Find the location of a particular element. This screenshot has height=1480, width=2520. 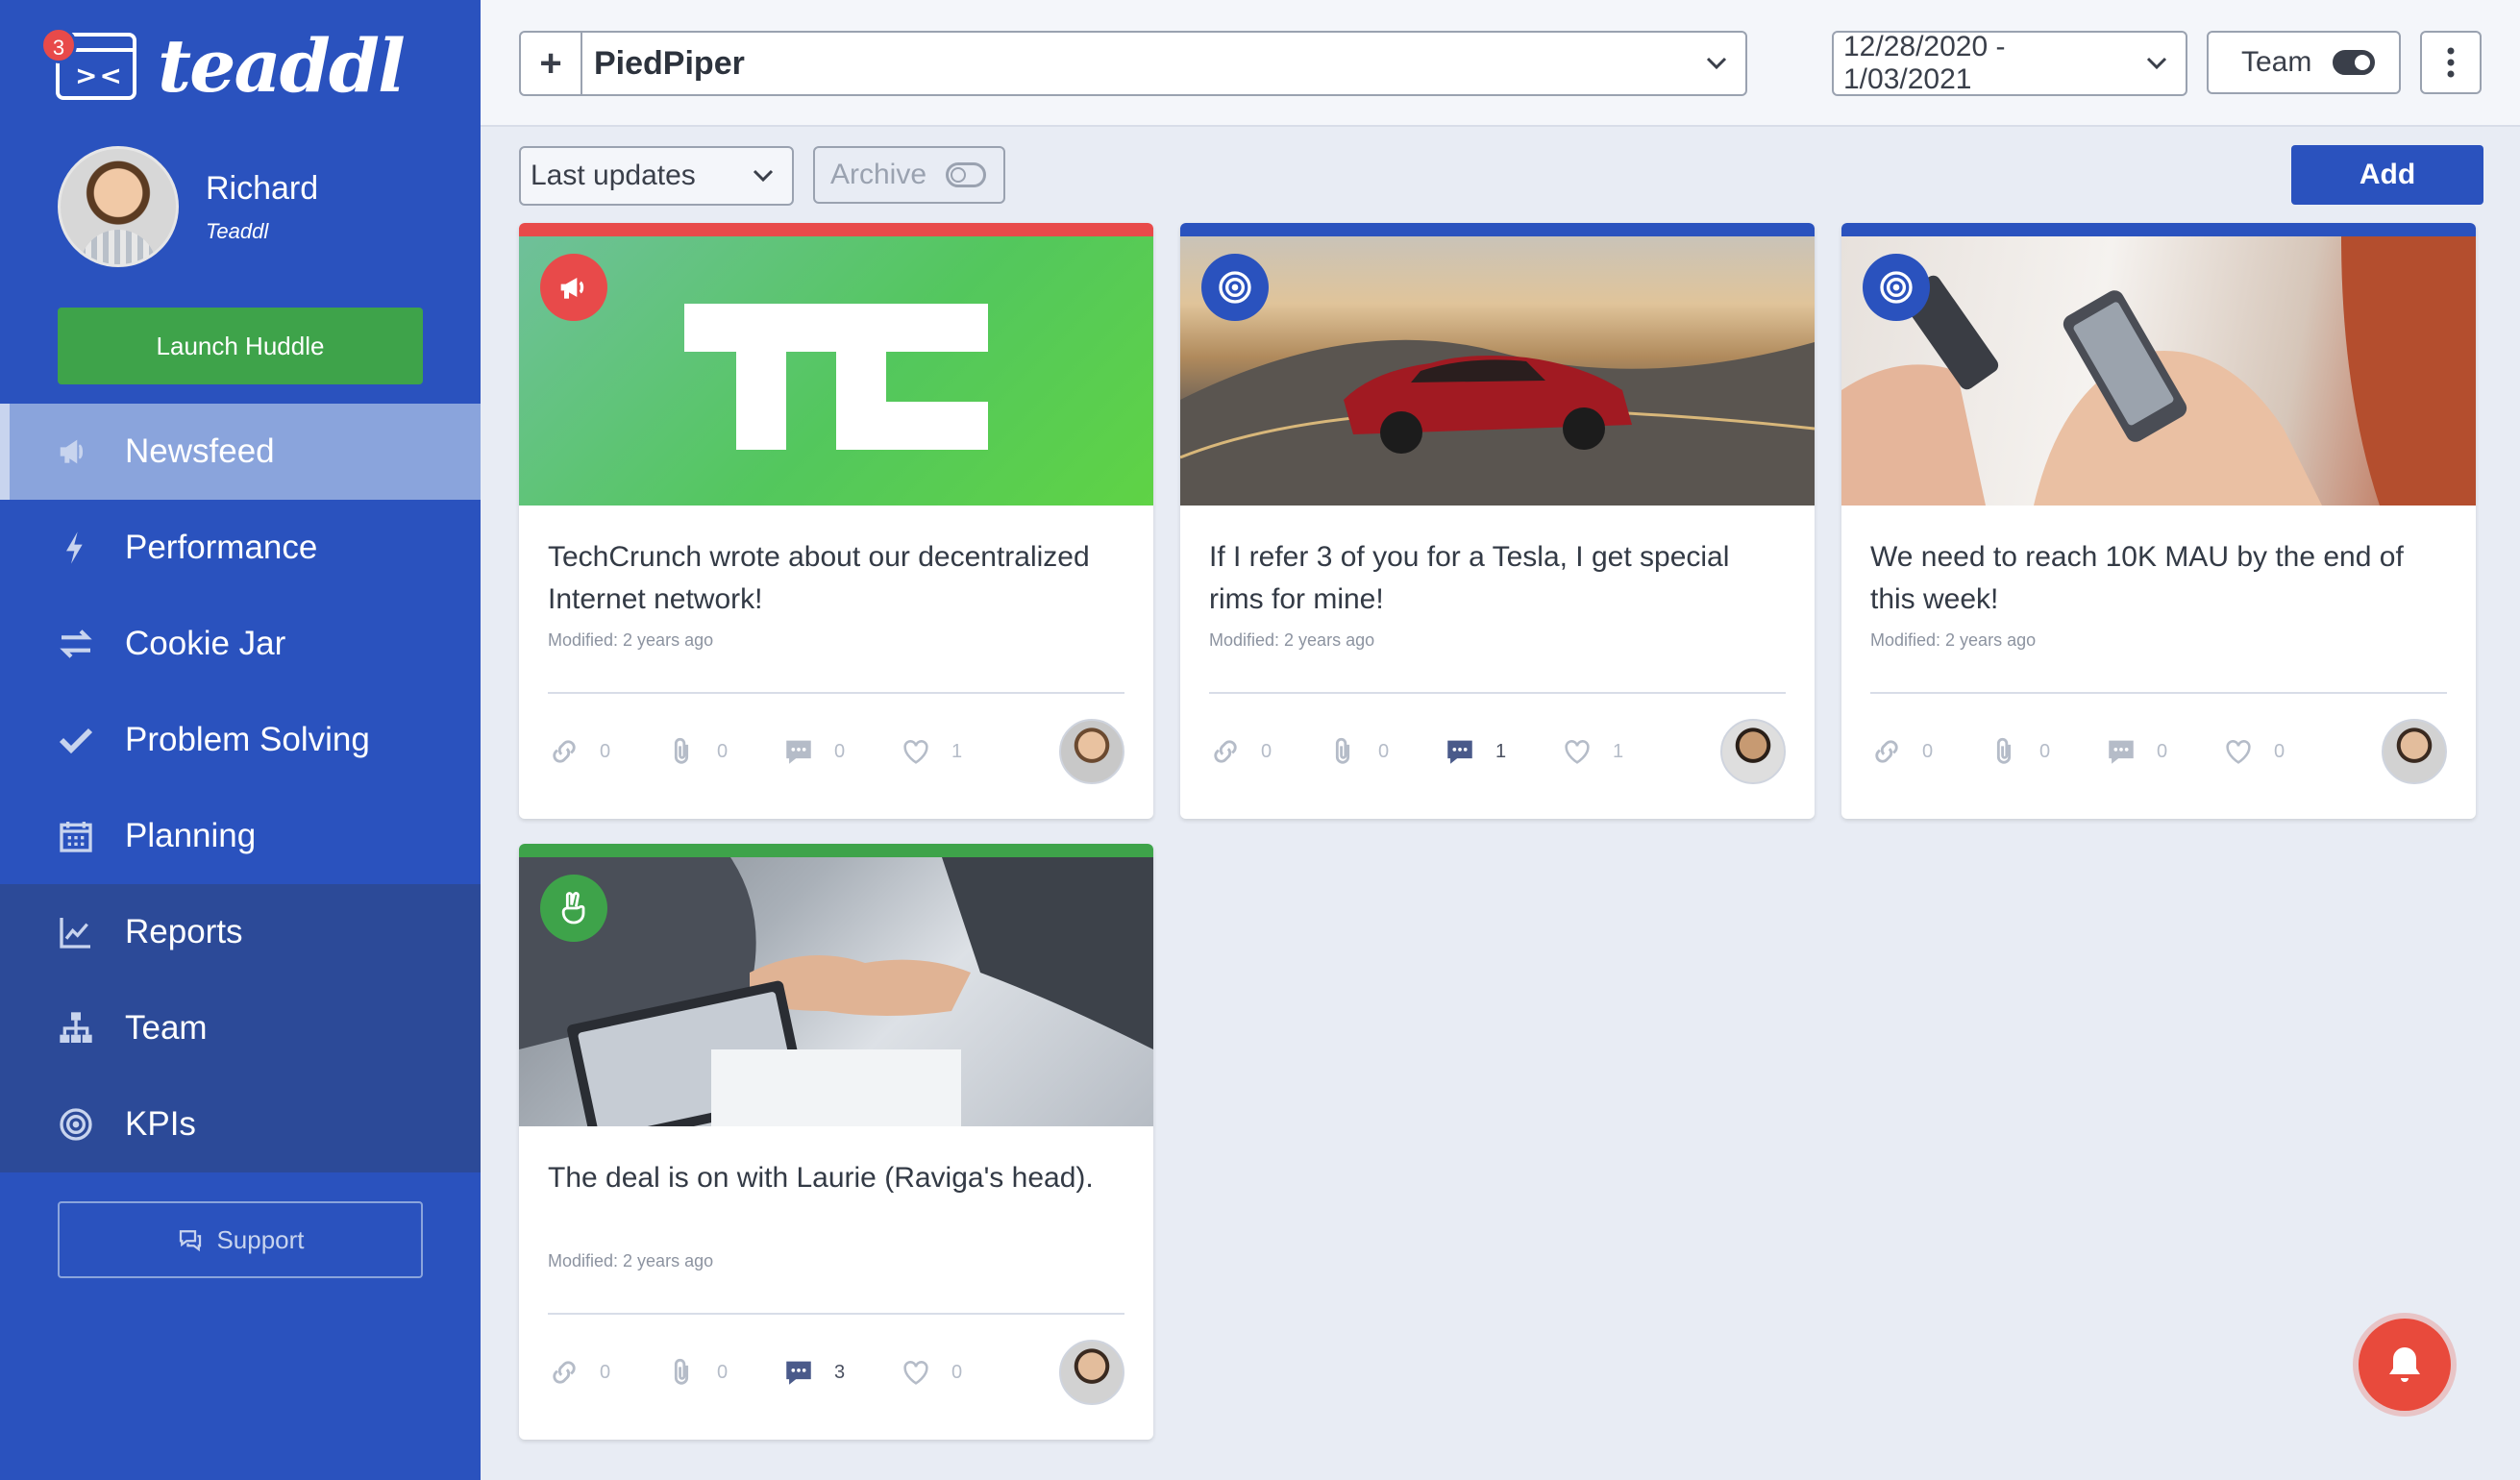

victory-hand-icon is located at coordinates (574, 908).